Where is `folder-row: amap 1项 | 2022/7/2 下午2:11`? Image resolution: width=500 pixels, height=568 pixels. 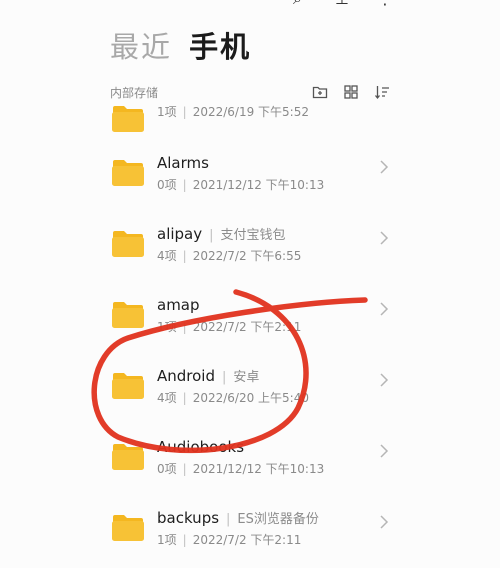 folder-row: amap 1项 | 2022/7/2 下午2:11 is located at coordinates (250, 325).